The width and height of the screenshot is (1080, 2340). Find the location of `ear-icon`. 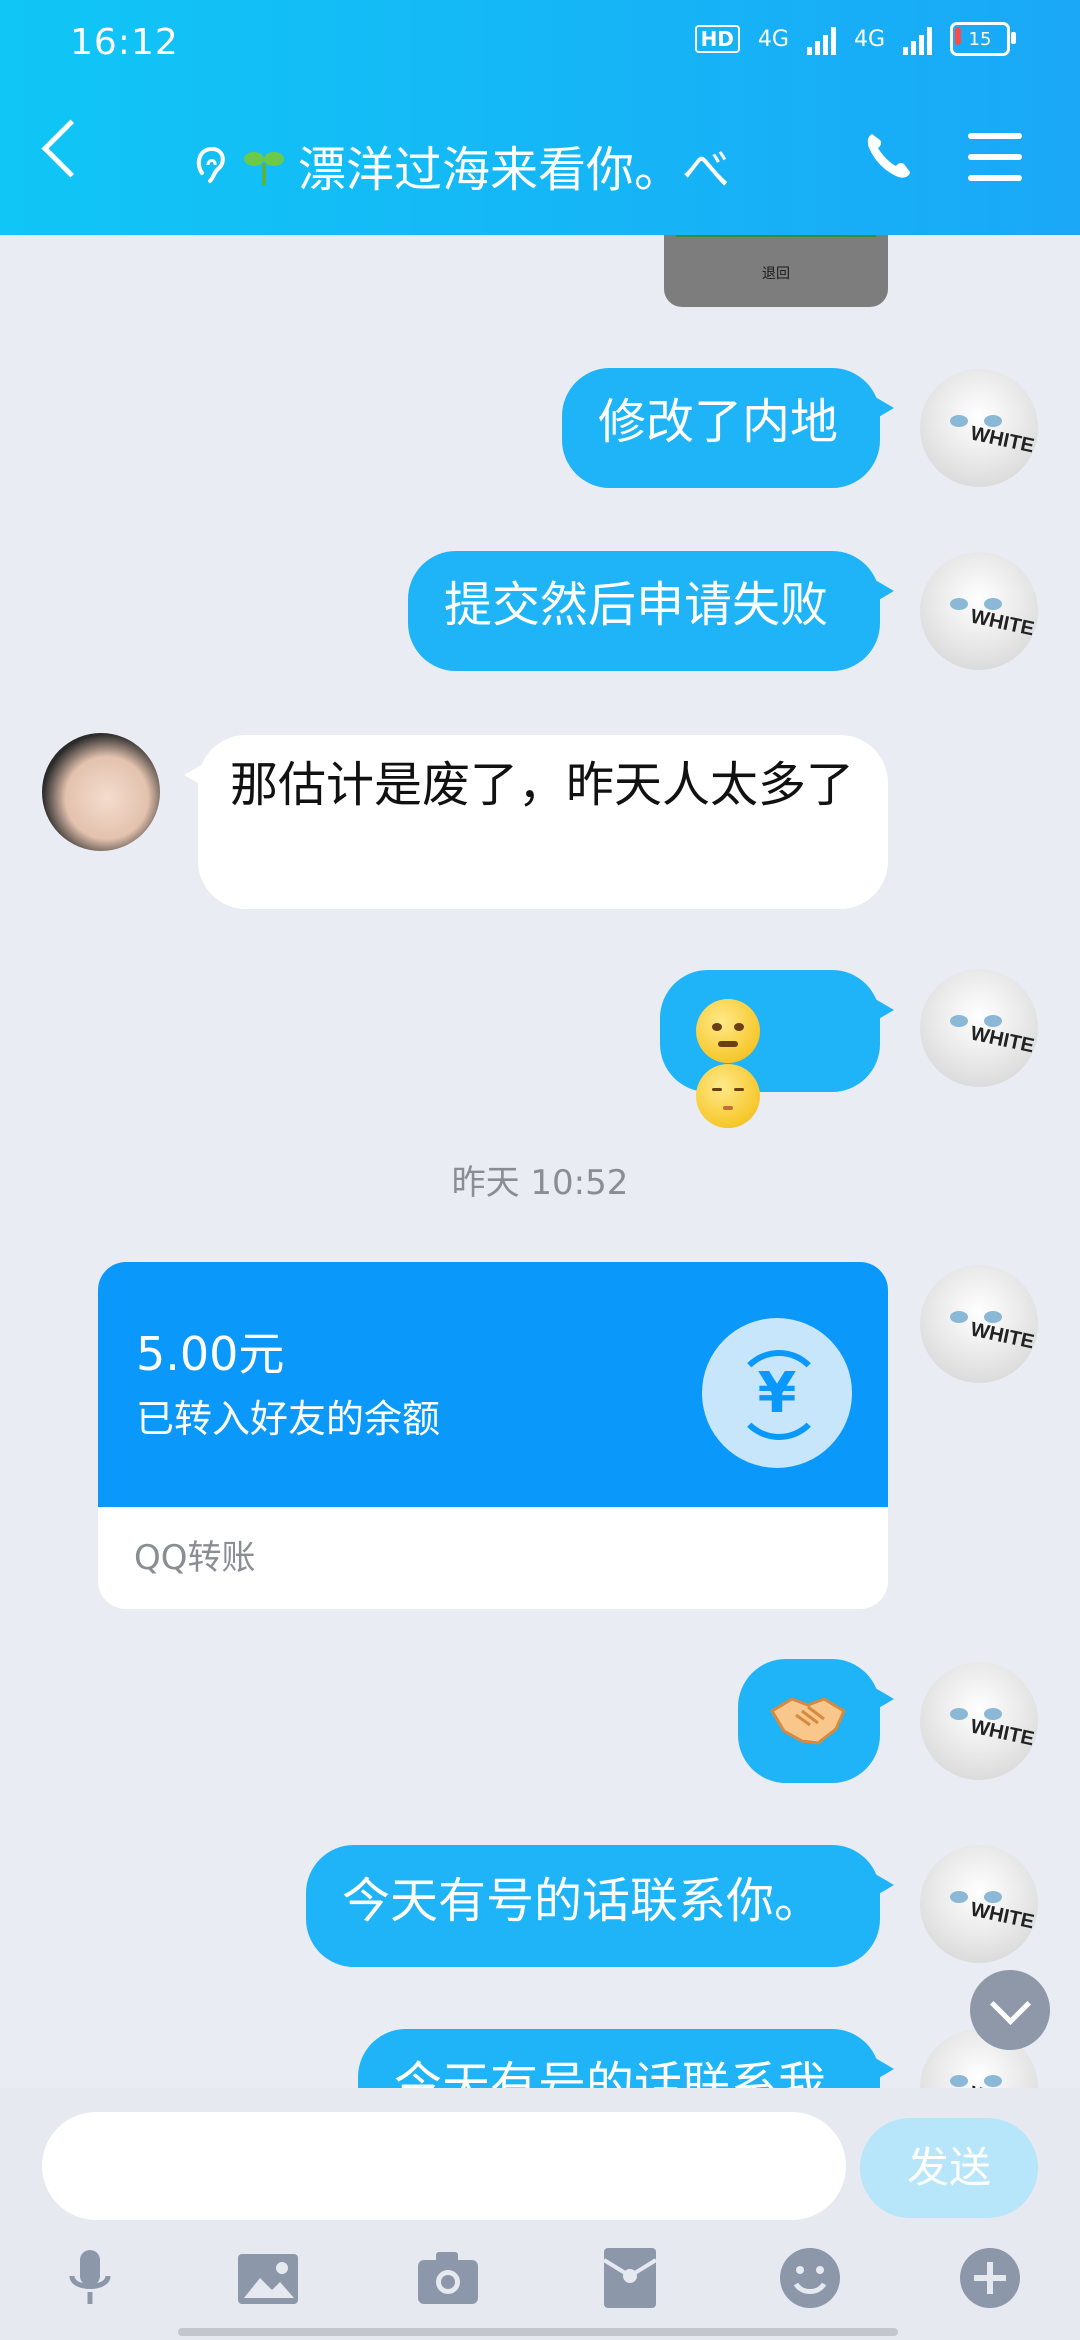

ear-icon is located at coordinates (210, 164).